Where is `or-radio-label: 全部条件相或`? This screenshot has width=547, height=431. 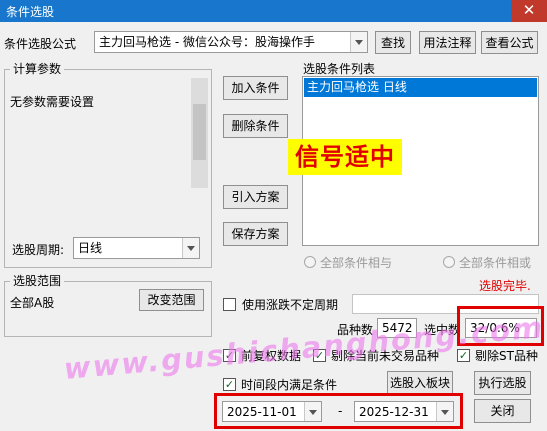 or-radio-label: 全部条件相或 is located at coordinates (495, 263).